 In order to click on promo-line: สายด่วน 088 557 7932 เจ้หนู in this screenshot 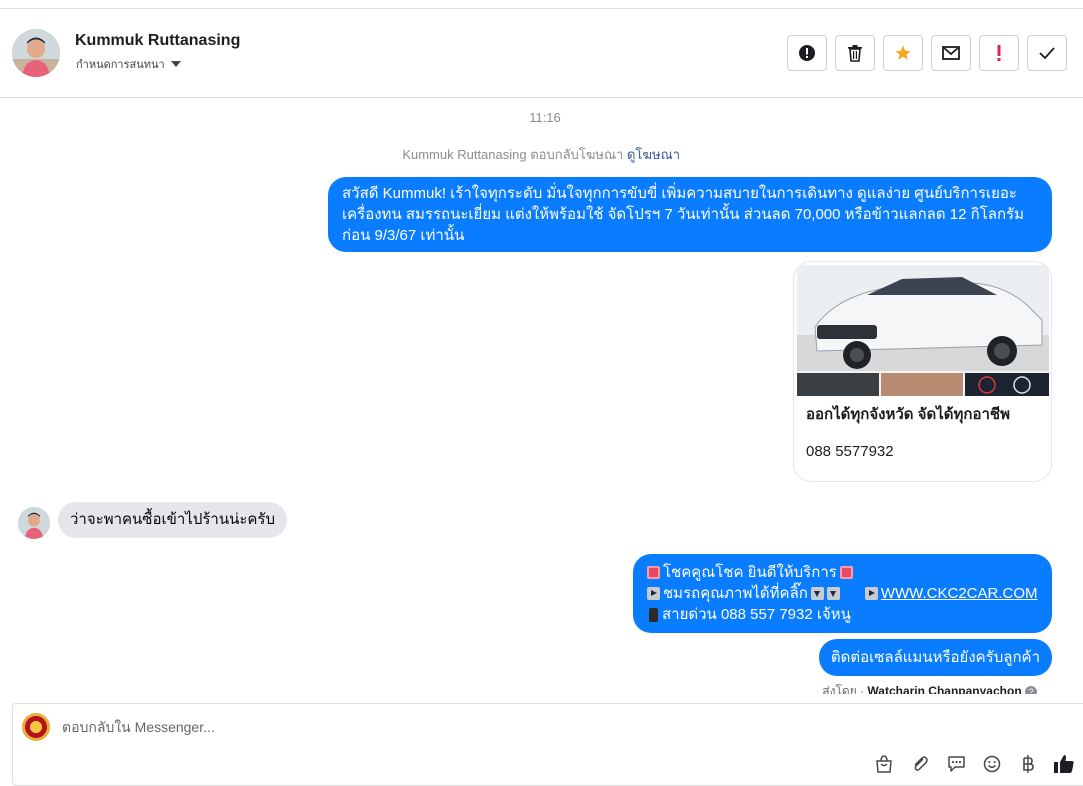, I will do `click(843, 614)`.